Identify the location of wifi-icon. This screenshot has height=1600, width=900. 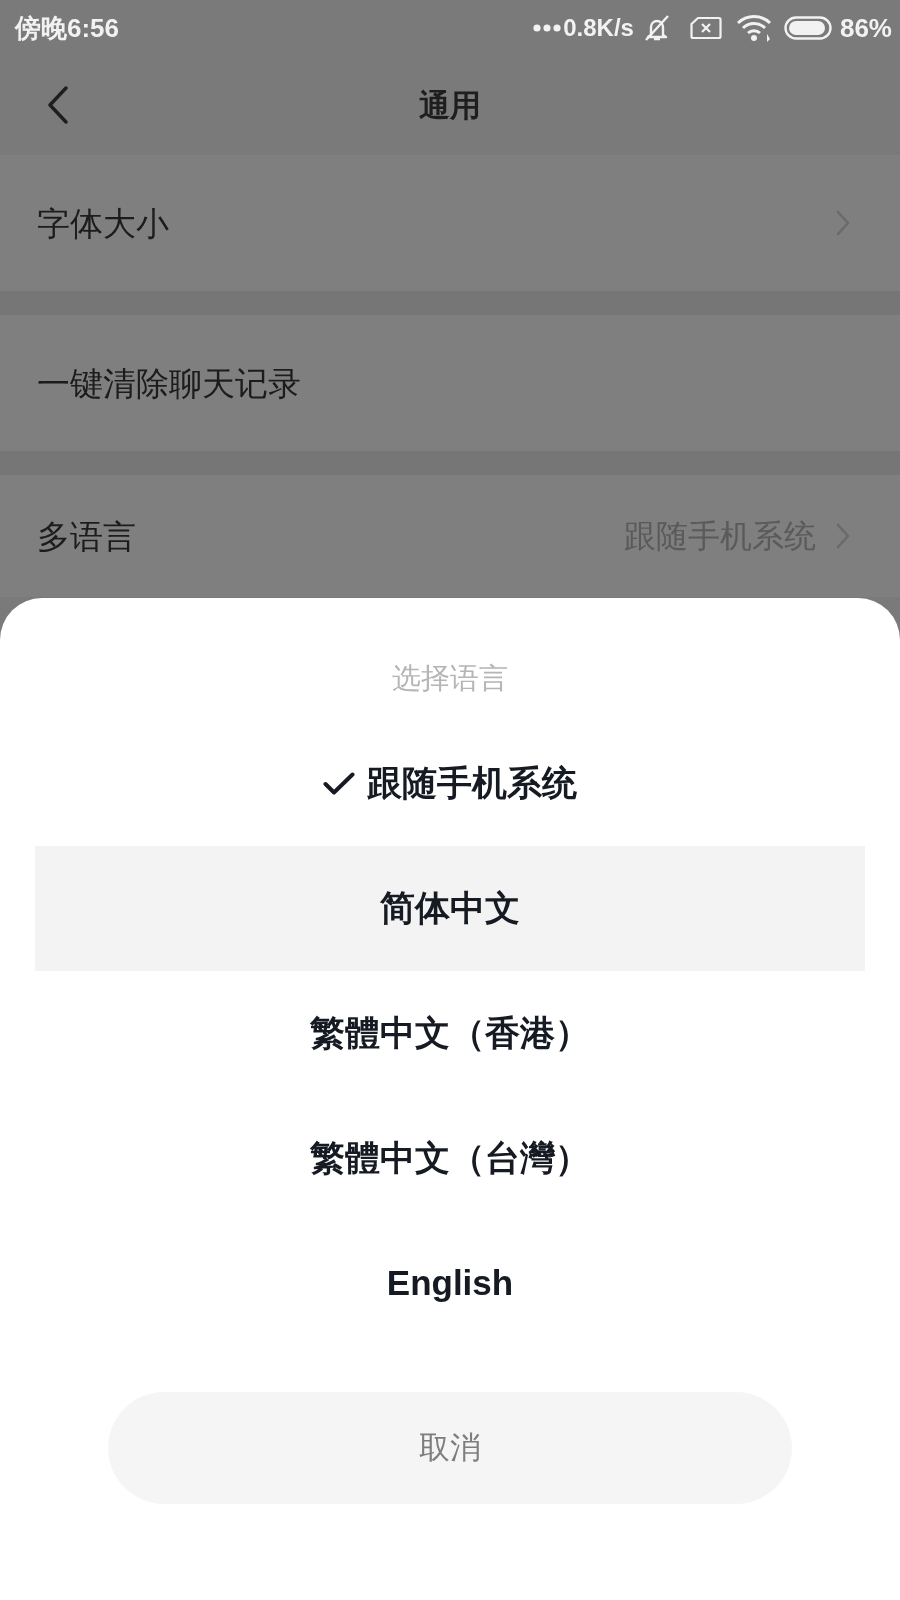
(753, 27).